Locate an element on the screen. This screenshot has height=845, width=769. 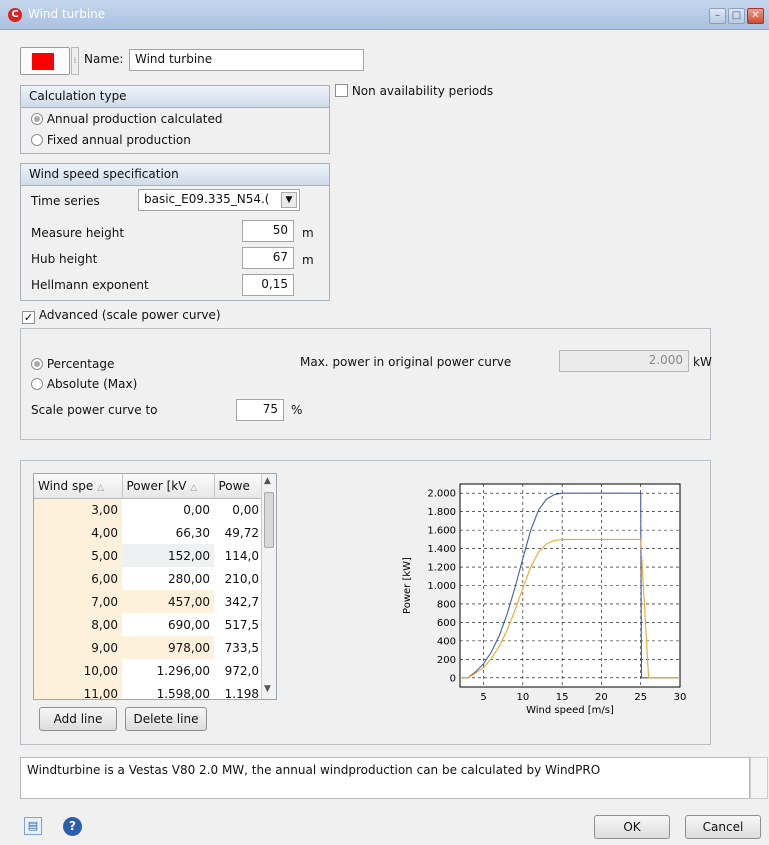
cell-wind-speed: 11,00 is located at coordinates (78, 690).